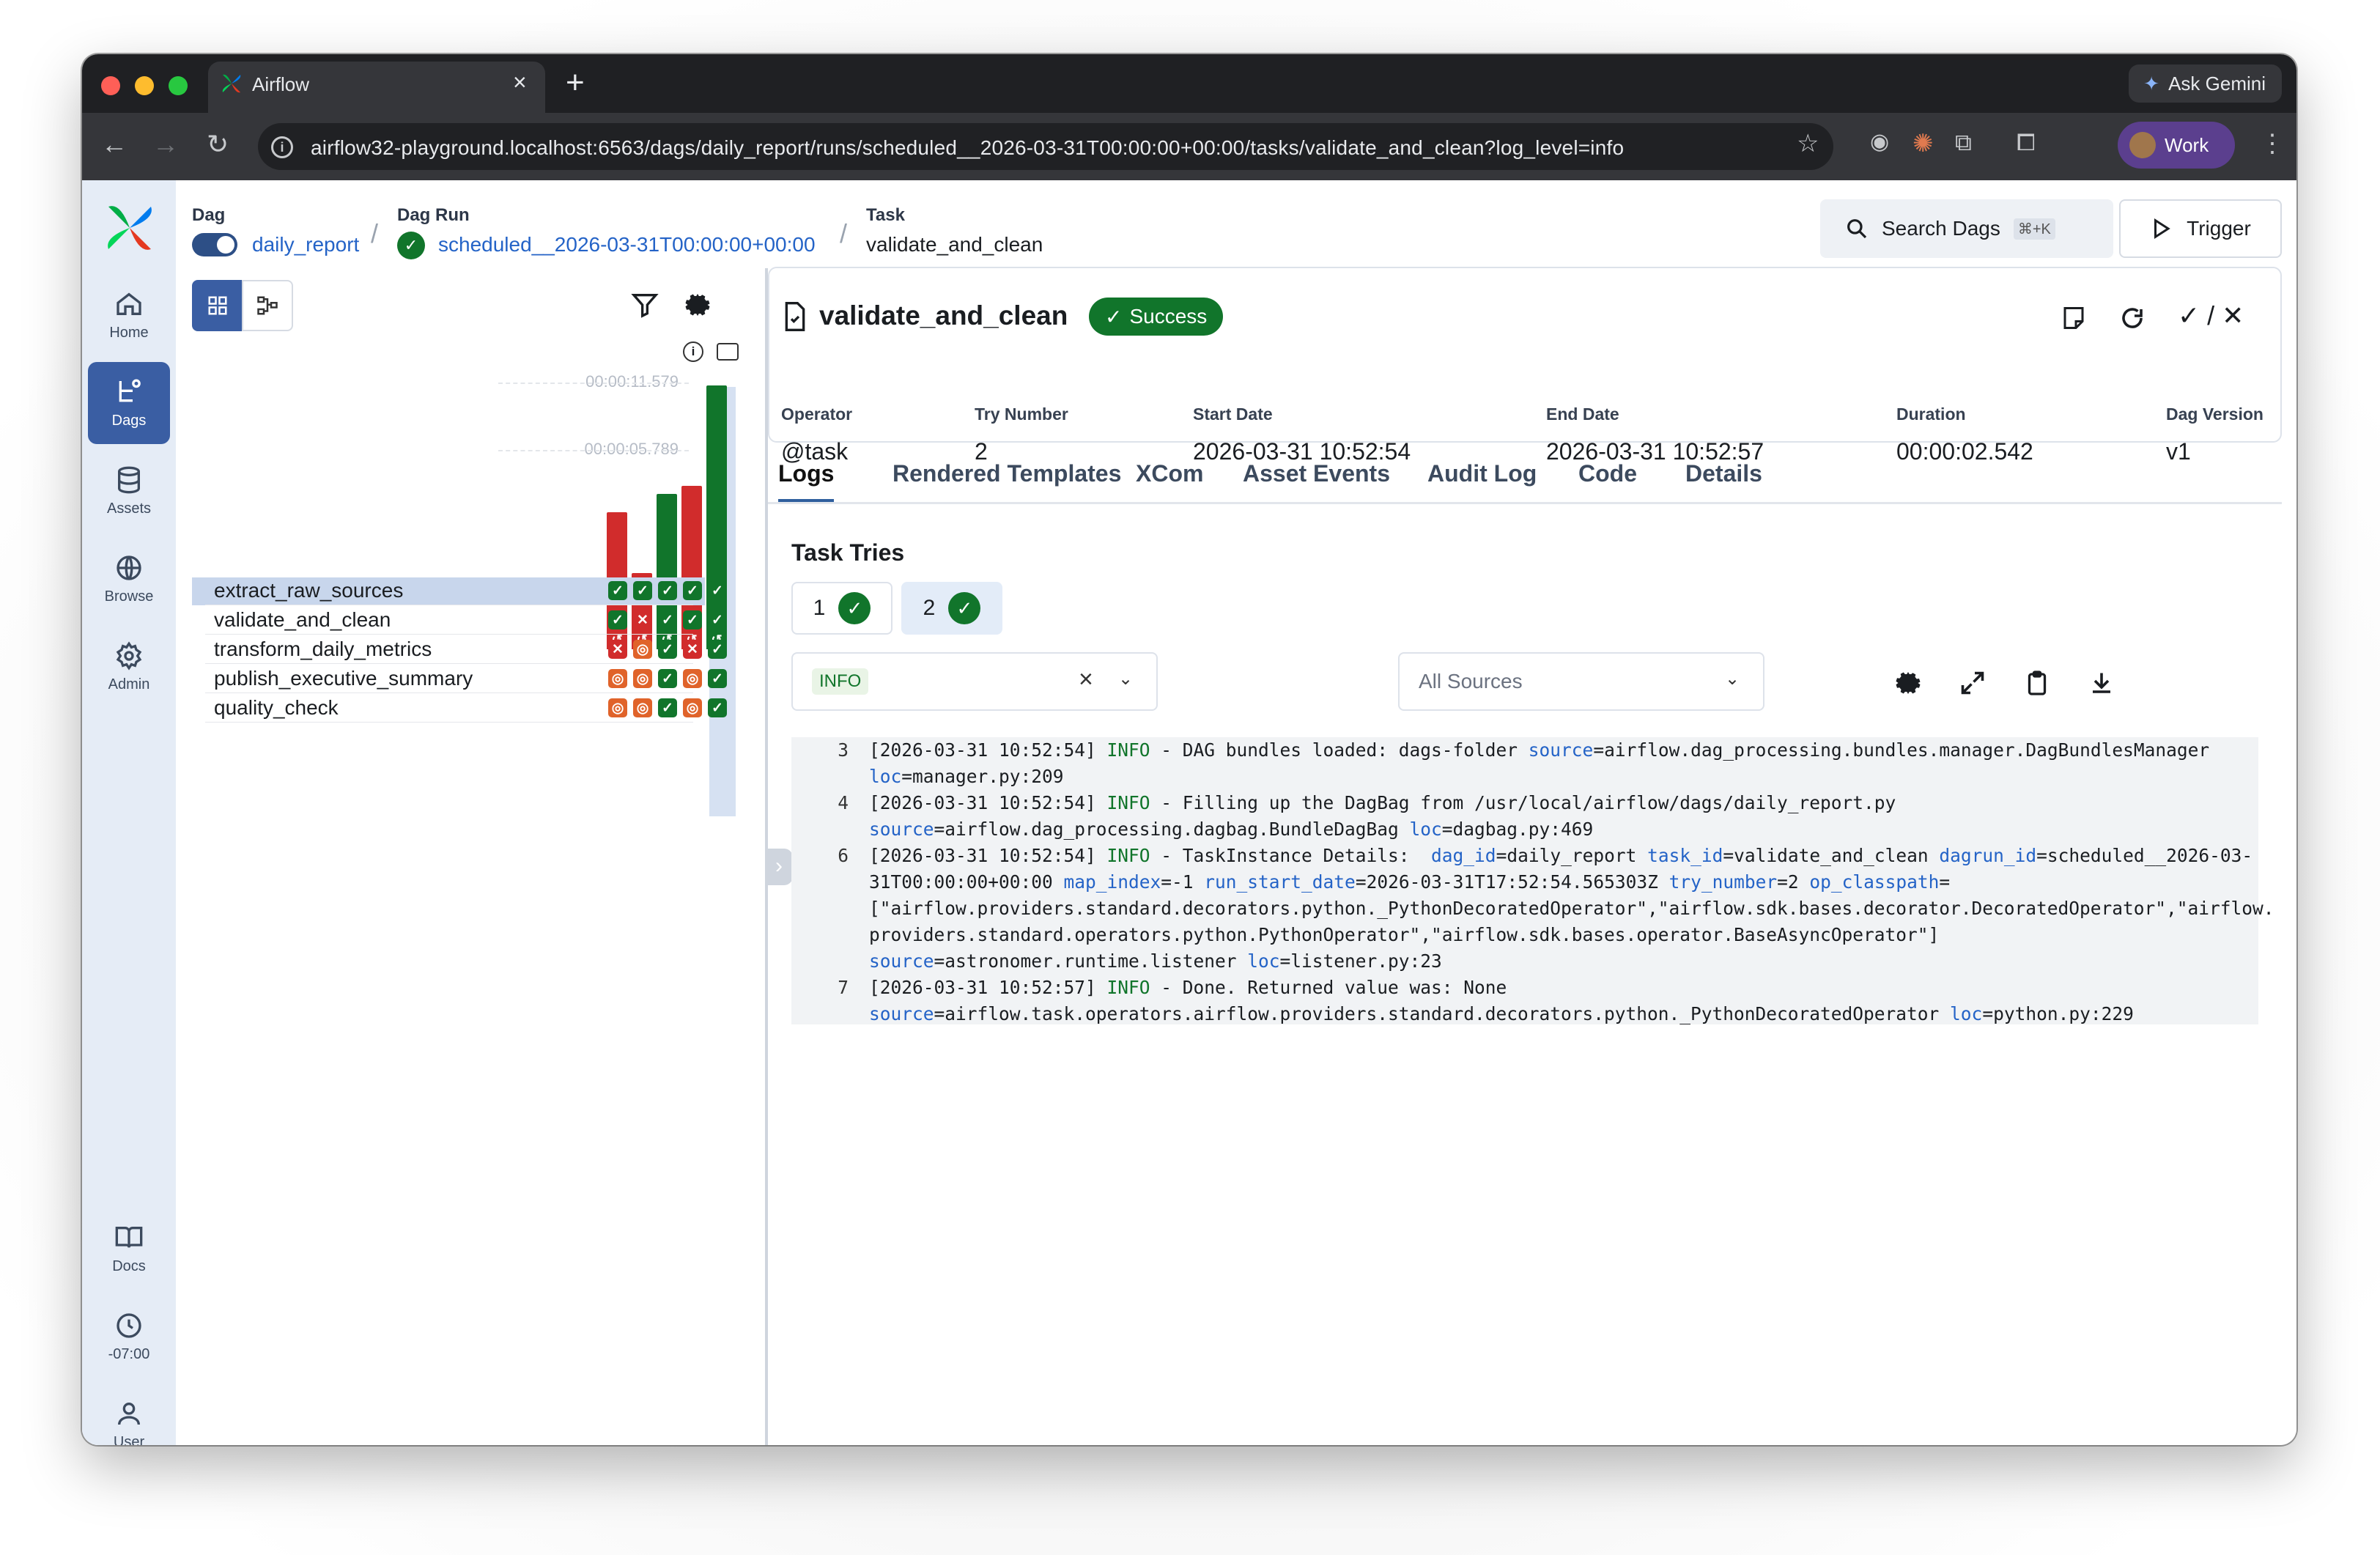 The width and height of the screenshot is (2380, 1555). What do you see at coordinates (129, 303) in the screenshot?
I see `home-icon` at bounding box center [129, 303].